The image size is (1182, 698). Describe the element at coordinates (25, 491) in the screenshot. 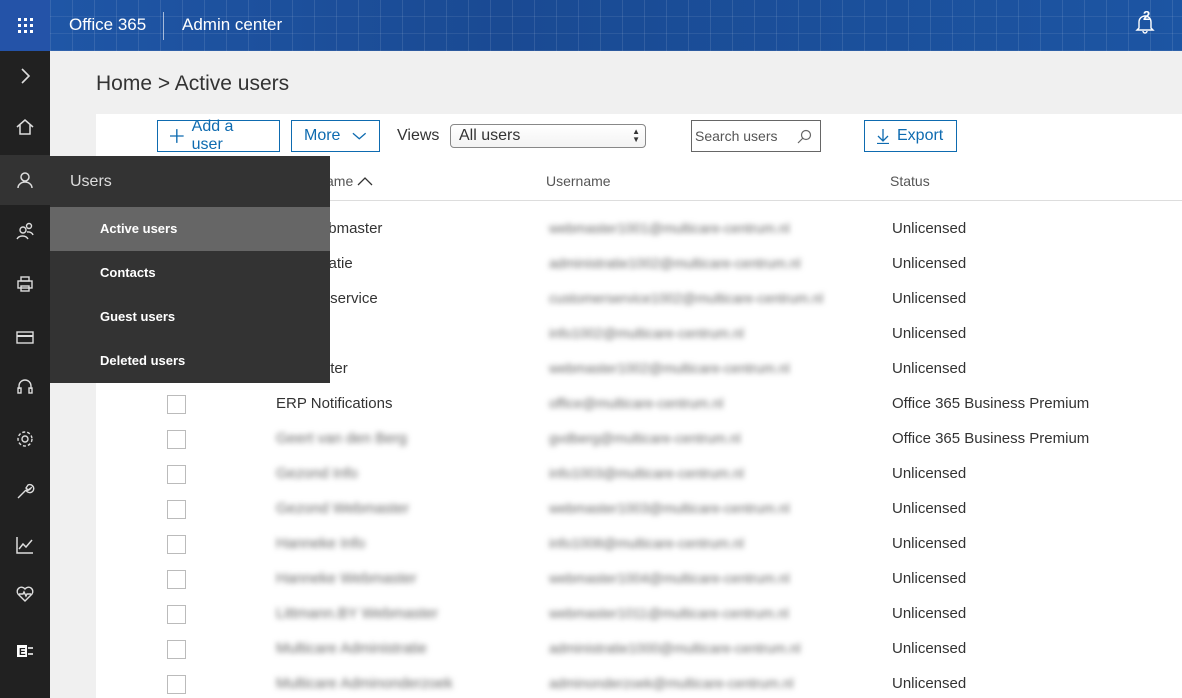

I see `nav-setup` at that location.